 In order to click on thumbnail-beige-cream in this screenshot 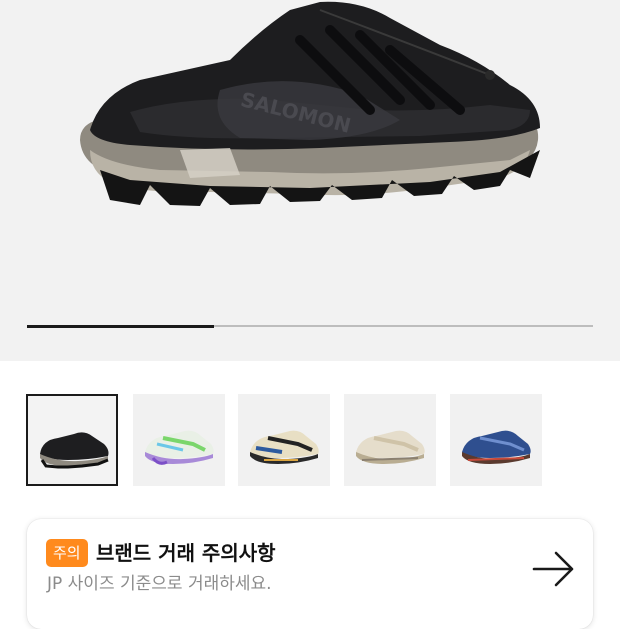, I will do `click(390, 440)`.